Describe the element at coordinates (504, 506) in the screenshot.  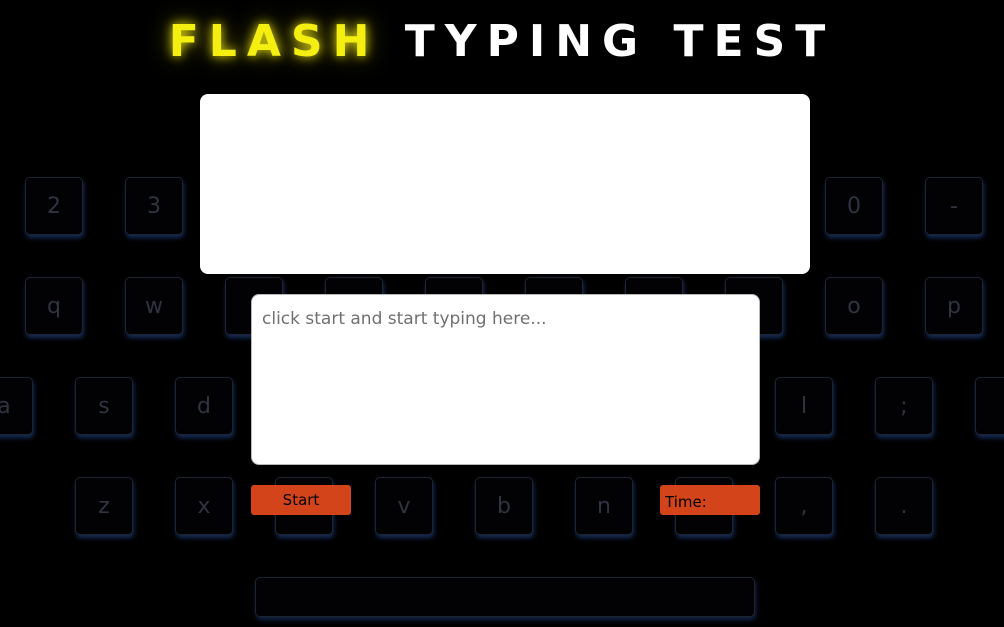
I see `key-b: b` at that location.